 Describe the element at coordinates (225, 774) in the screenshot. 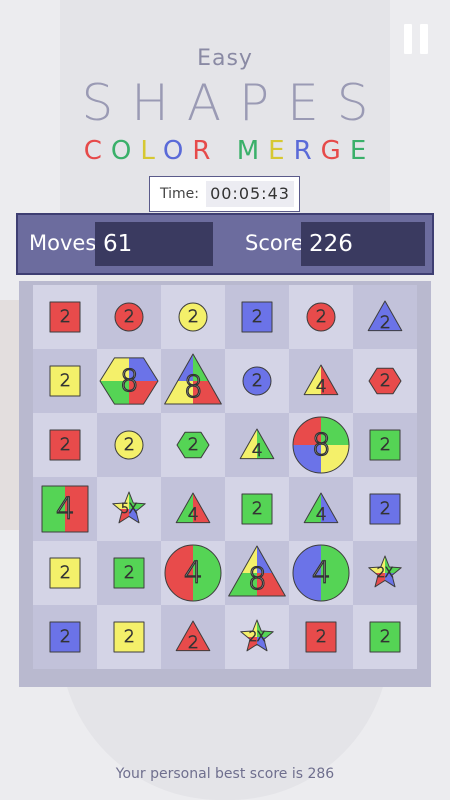

I see `best-score-text: Your personal best score is 286` at that location.